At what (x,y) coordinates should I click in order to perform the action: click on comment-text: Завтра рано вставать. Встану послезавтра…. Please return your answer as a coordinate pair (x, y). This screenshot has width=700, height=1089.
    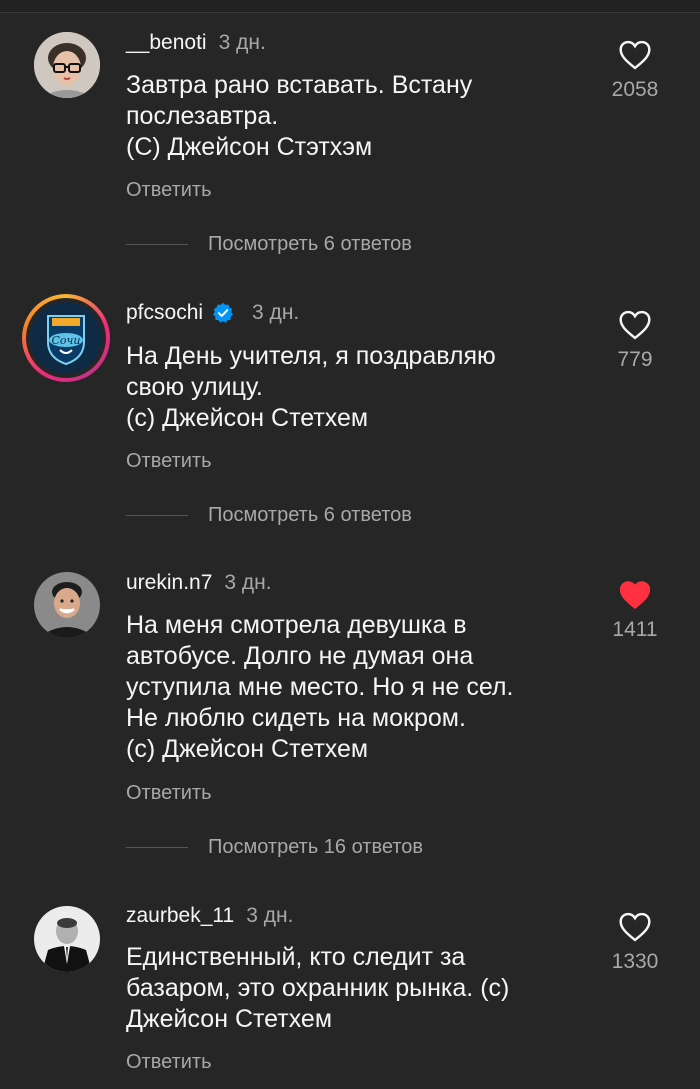
    Looking at the image, I should click on (356, 116).